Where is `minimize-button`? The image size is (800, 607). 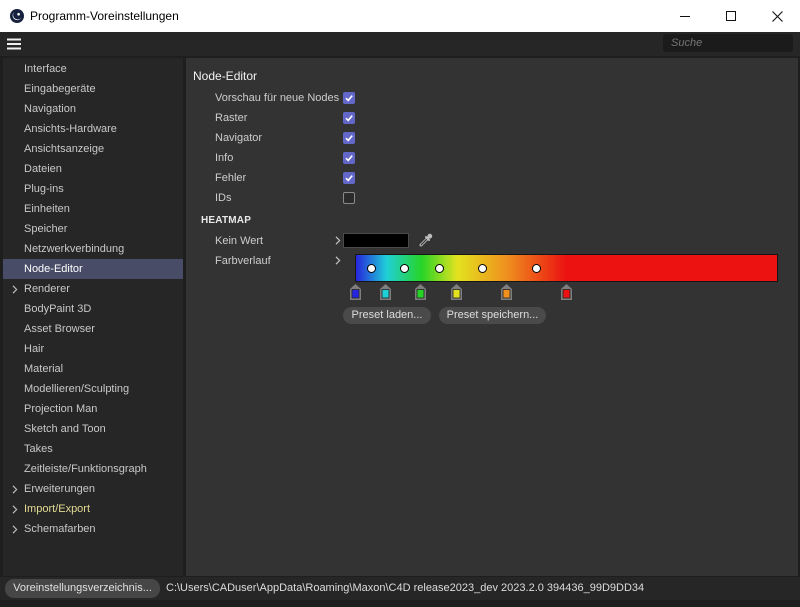 minimize-button is located at coordinates (685, 16).